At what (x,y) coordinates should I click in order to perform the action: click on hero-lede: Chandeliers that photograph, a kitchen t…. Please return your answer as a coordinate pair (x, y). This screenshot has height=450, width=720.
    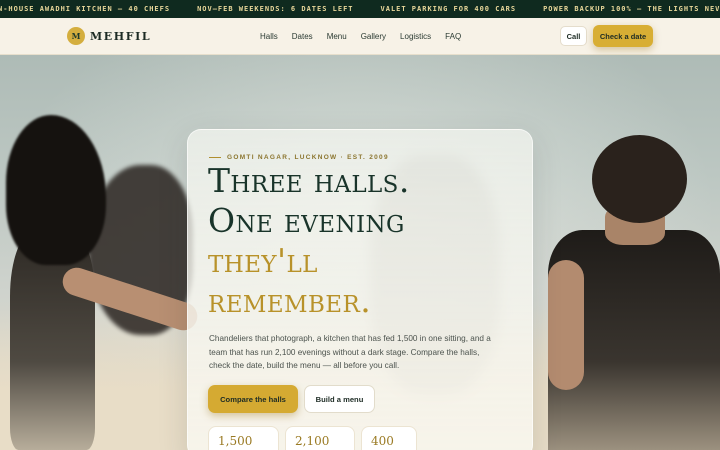
    Looking at the image, I should click on (350, 352).